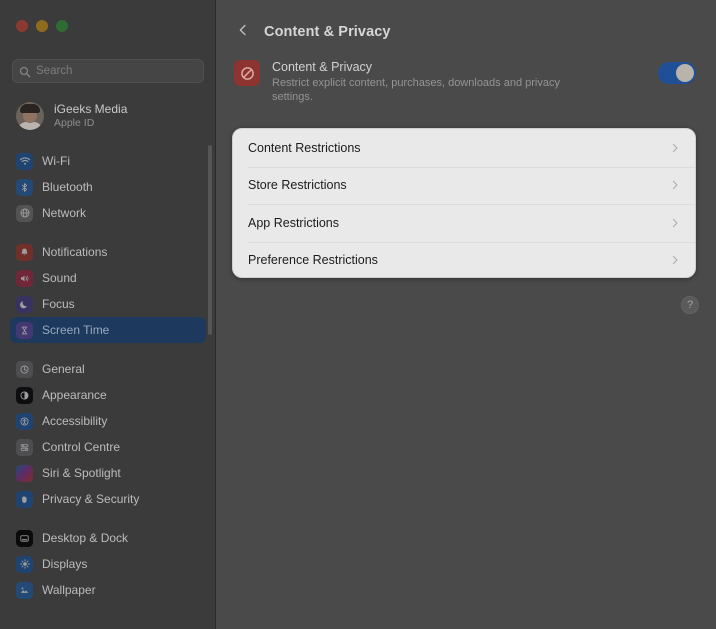 This screenshot has height=629, width=716. I want to click on chevron-left-icon, so click(243, 32).